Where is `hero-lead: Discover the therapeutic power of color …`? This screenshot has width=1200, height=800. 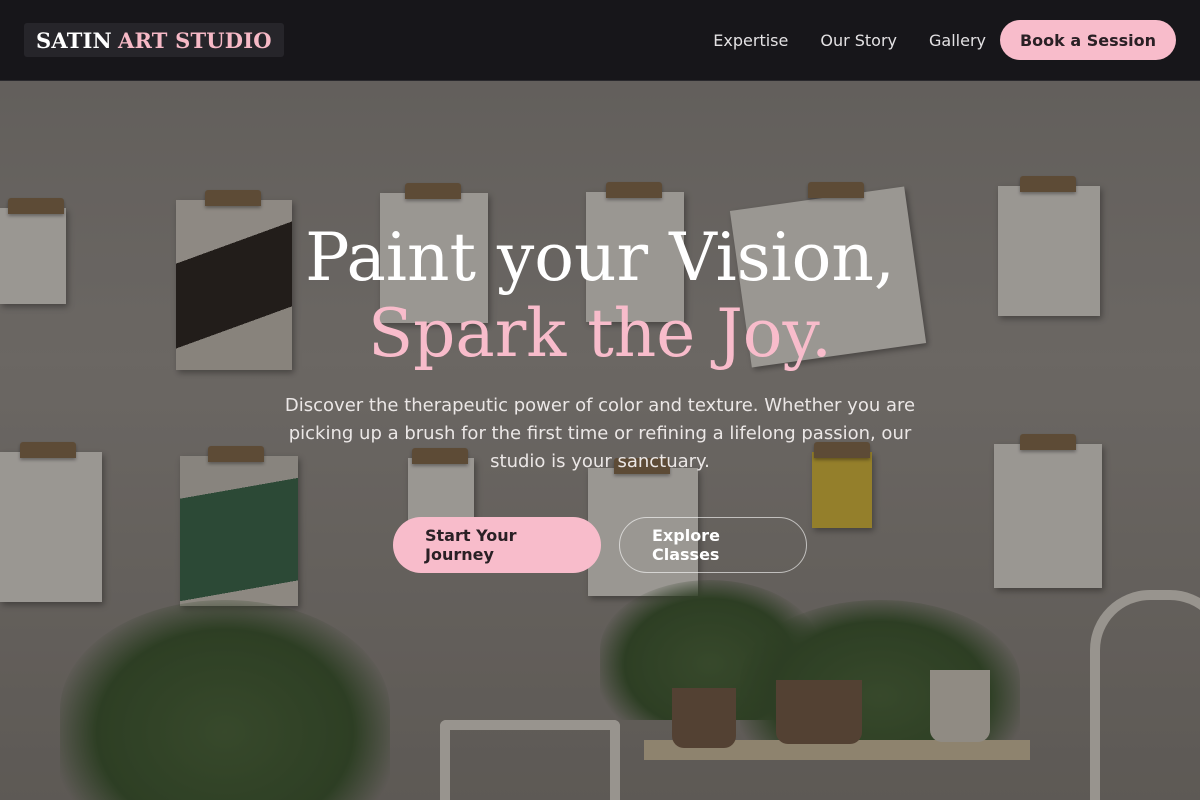 hero-lead: Discover the therapeutic power of color … is located at coordinates (600, 433).